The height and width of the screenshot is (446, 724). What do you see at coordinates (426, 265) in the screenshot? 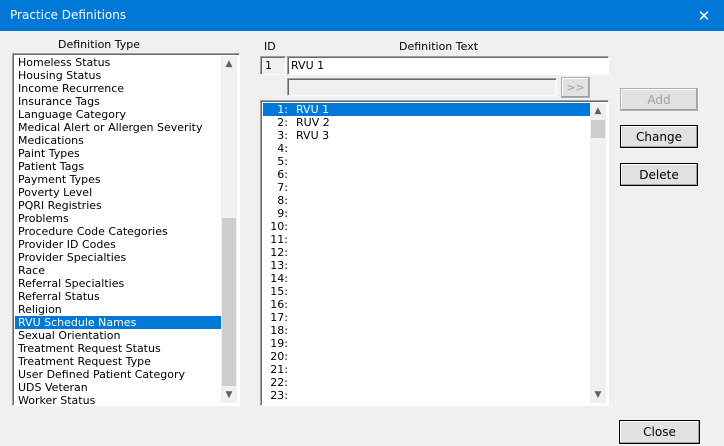
I see `list-item: 13:` at bounding box center [426, 265].